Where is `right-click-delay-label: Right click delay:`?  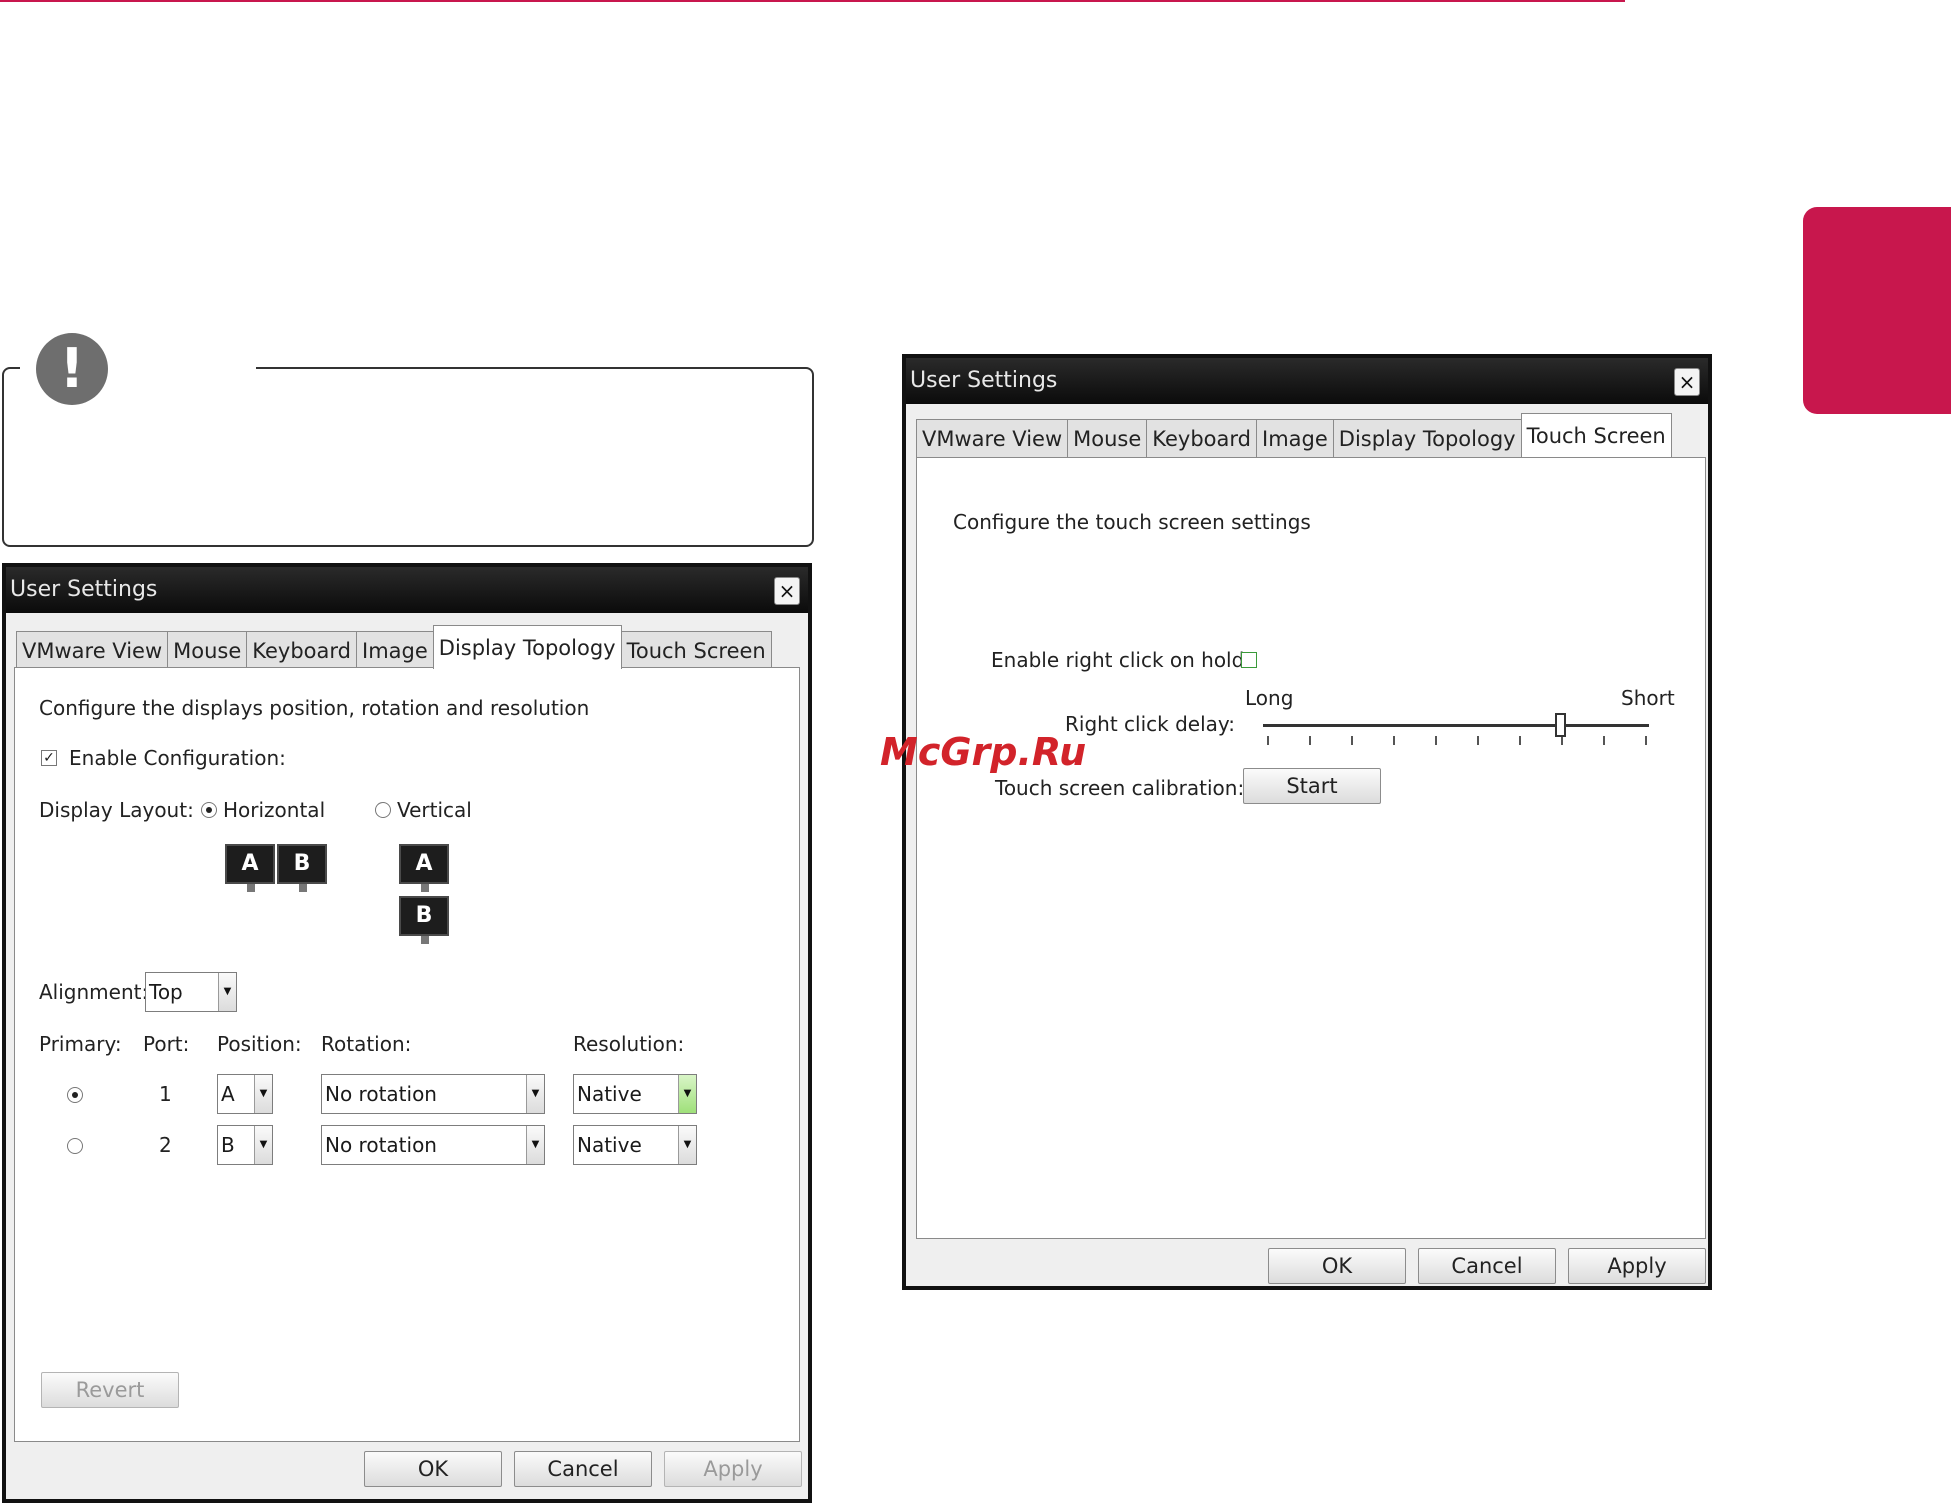
right-click-delay-label: Right click delay: is located at coordinates (1150, 724).